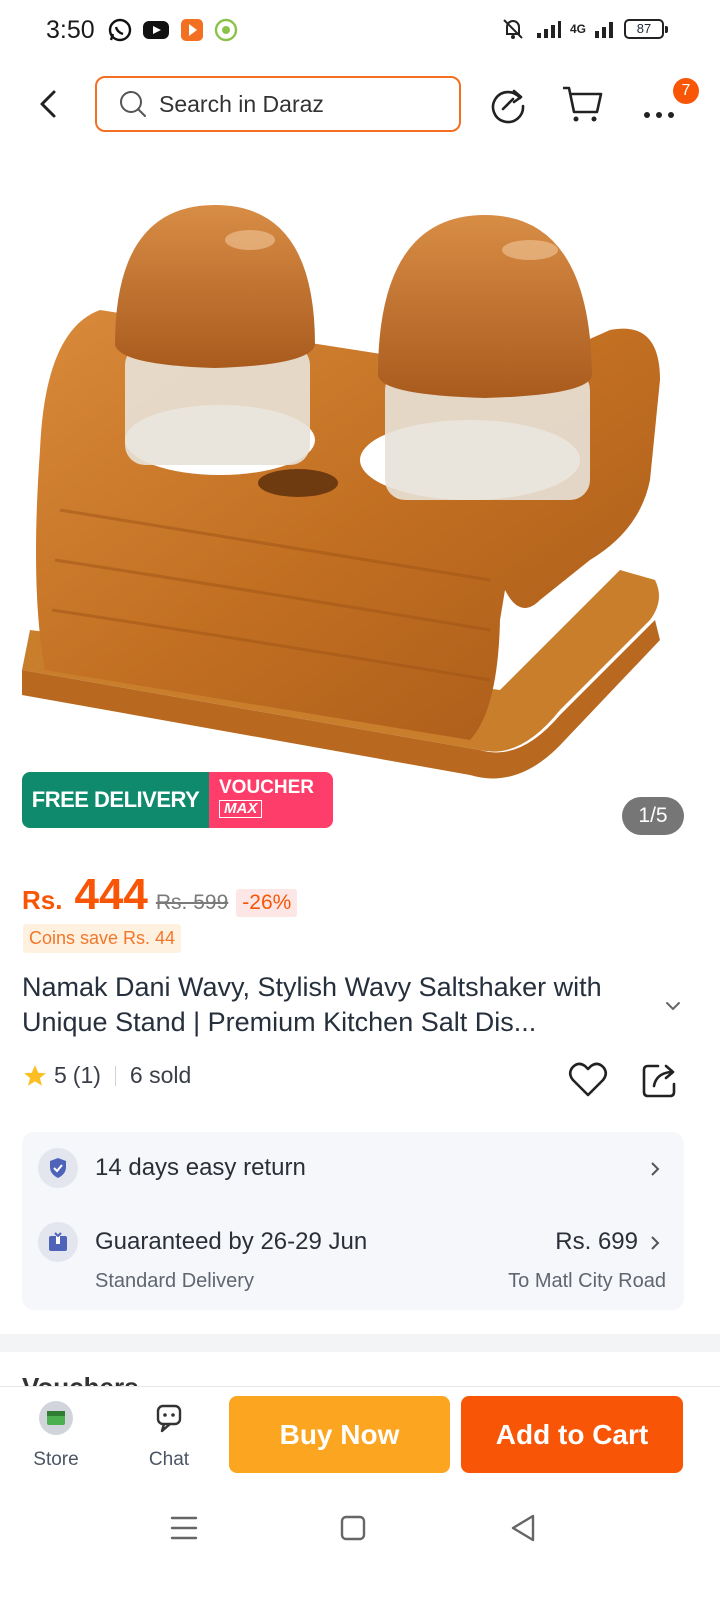  Describe the element at coordinates (267, 903) in the screenshot. I see `discount-badge: -26%` at that location.